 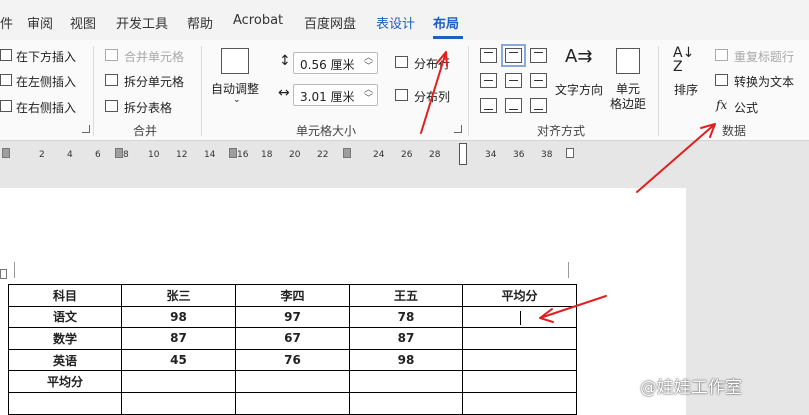 What do you see at coordinates (573, 309) in the screenshot?
I see `arrow-to-active-cell` at bounding box center [573, 309].